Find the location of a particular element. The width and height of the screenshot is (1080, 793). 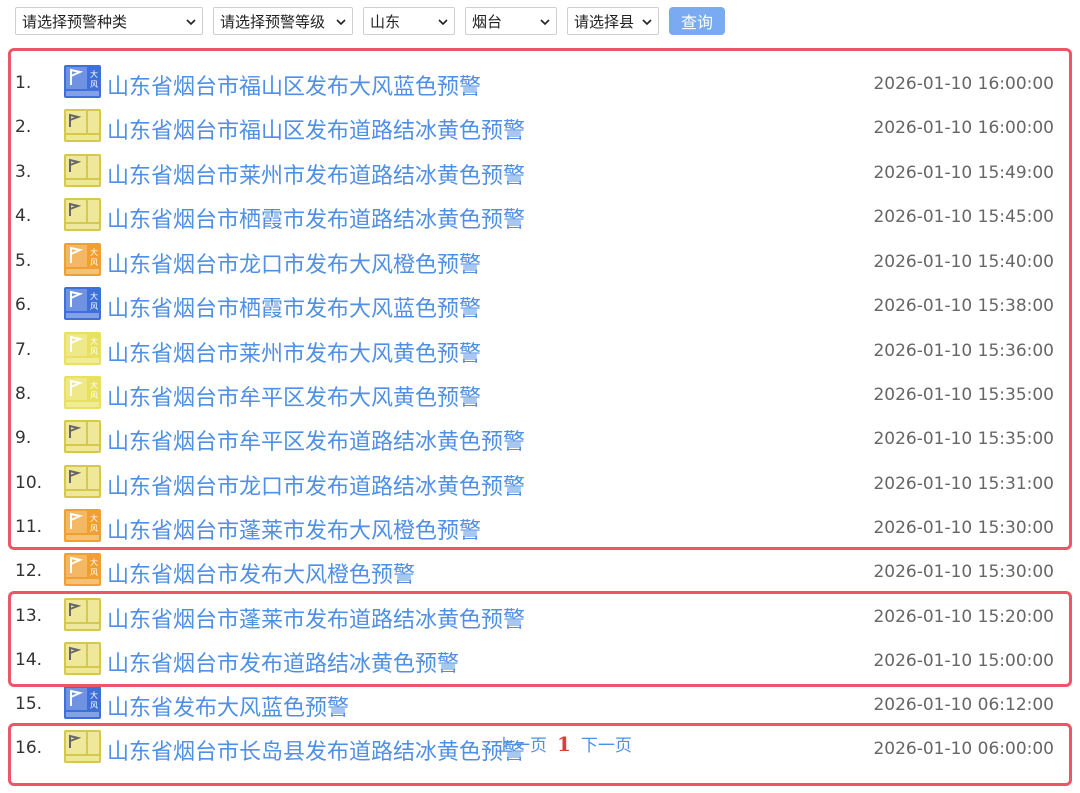

alert-level-select: 请选择预警等级 is located at coordinates (283, 21).